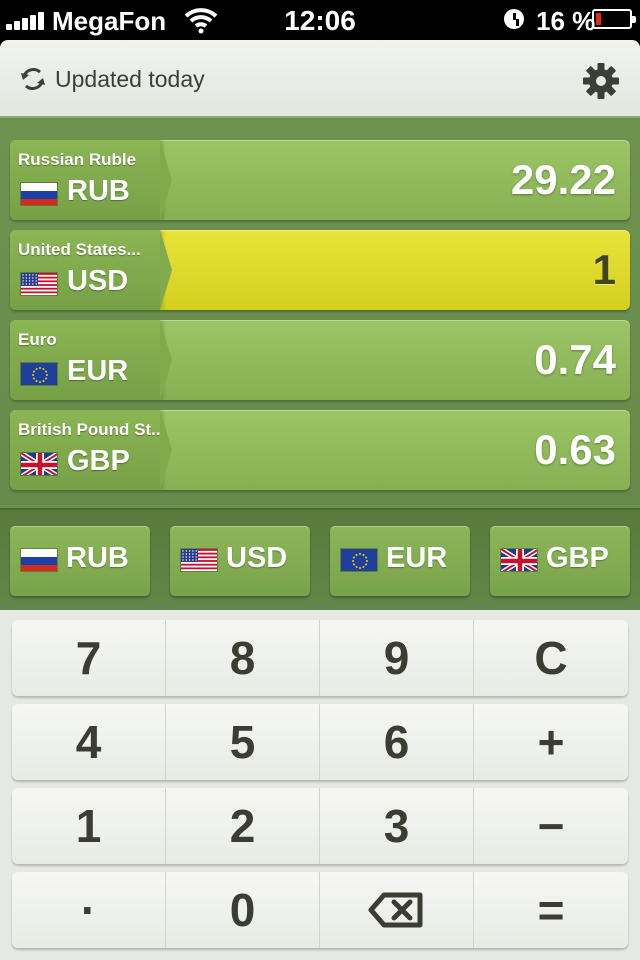 The height and width of the screenshot is (960, 640). What do you see at coordinates (575, 359) in the screenshot?
I see `rate-value: 0.74` at bounding box center [575, 359].